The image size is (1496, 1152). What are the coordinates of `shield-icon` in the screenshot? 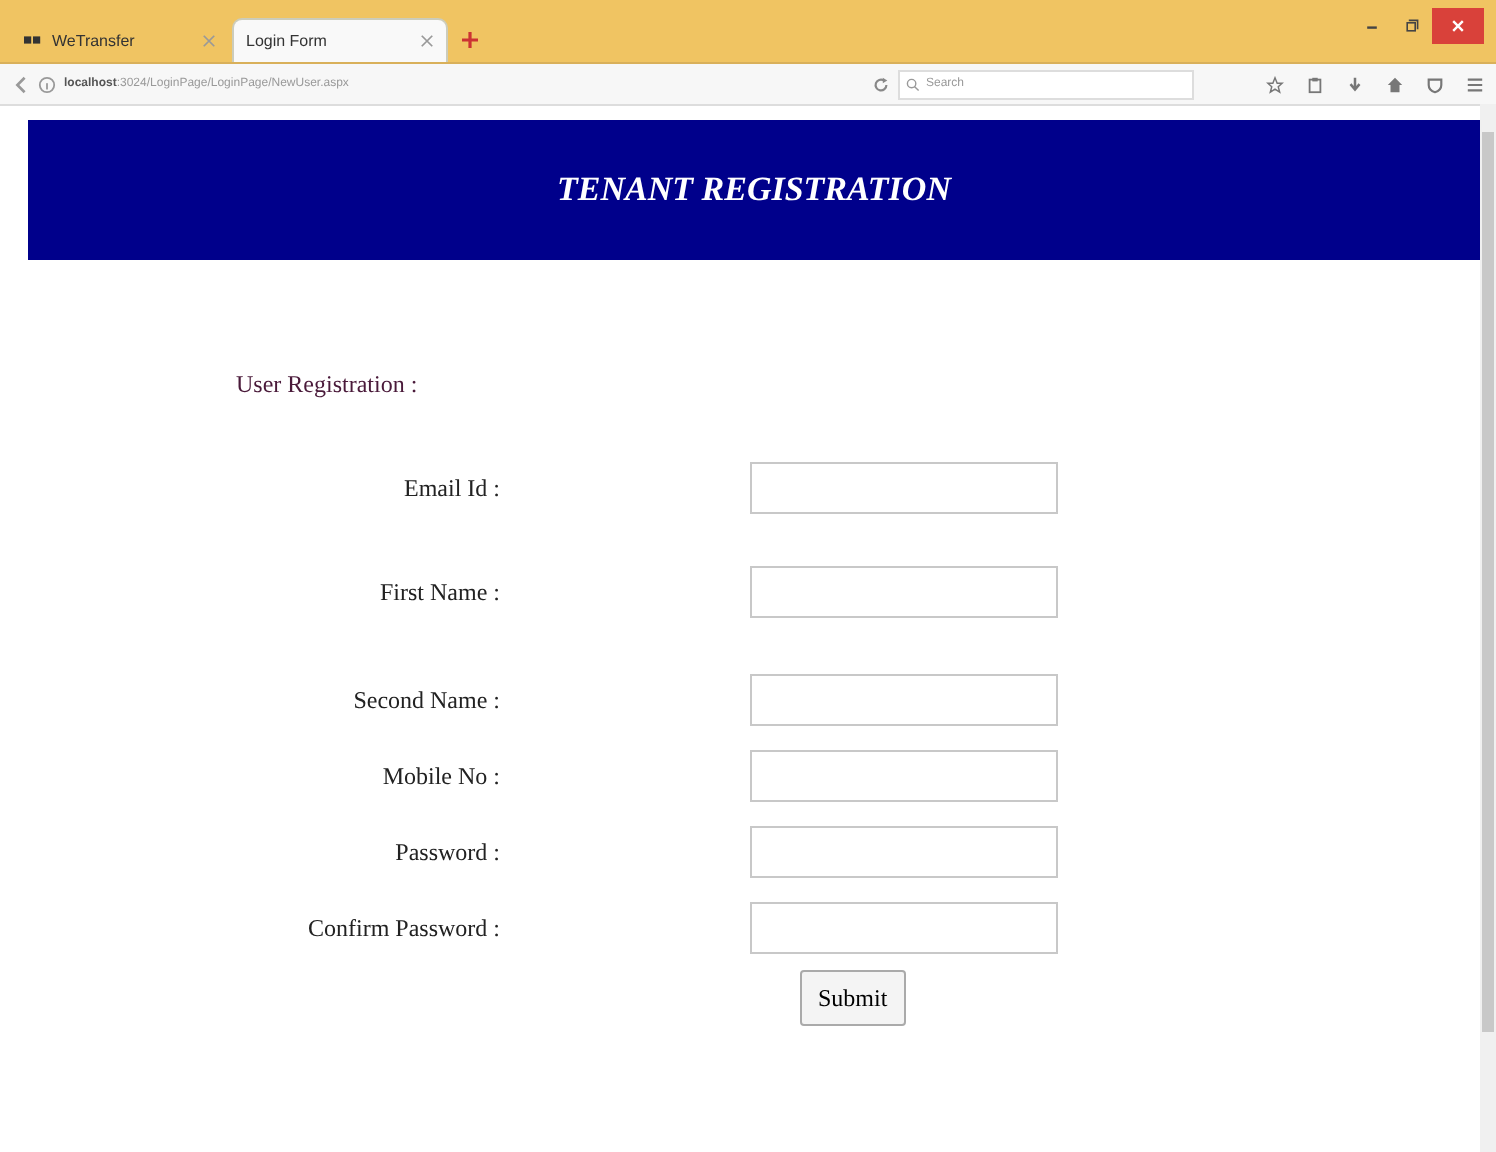 It's located at (1435, 84).